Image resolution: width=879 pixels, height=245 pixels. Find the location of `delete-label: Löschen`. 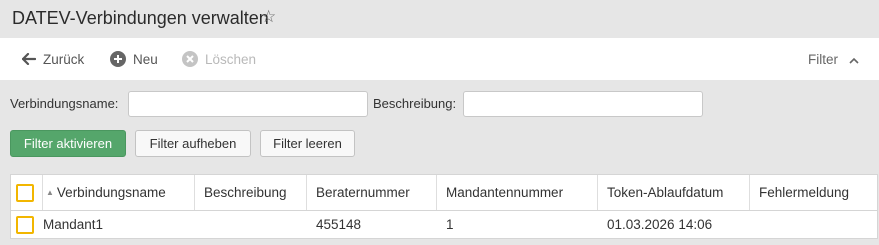

delete-label: Löschen is located at coordinates (231, 59).